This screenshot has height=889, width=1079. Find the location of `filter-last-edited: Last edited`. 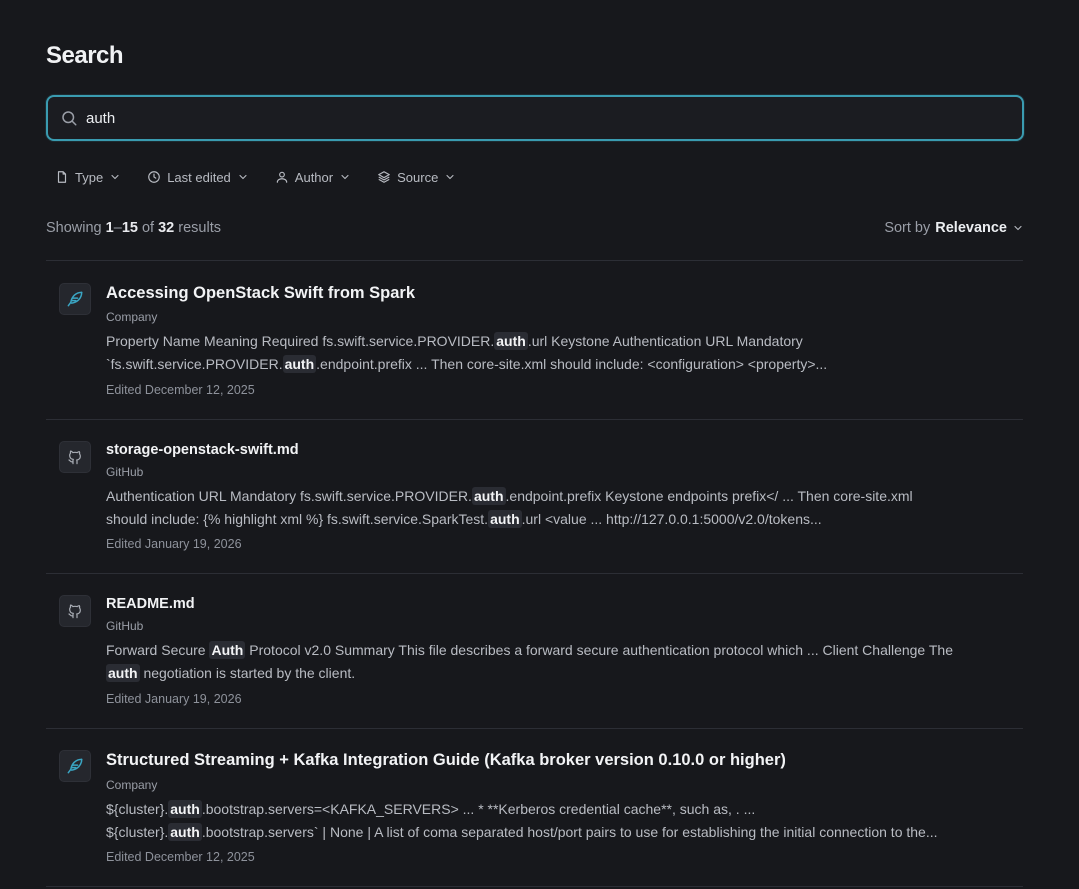

filter-last-edited: Last edited is located at coordinates (198, 177).